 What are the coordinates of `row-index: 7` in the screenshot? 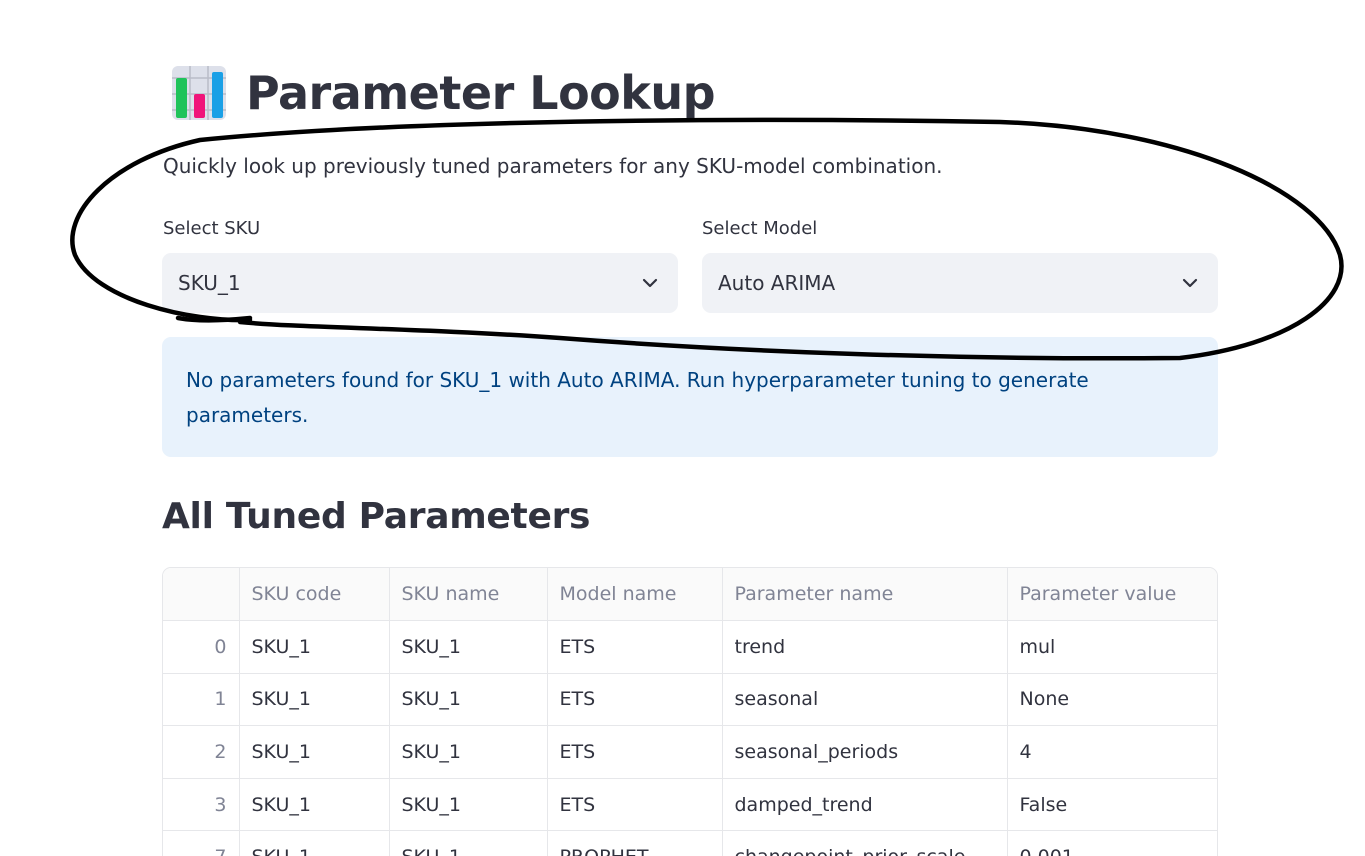 It's located at (201, 843).